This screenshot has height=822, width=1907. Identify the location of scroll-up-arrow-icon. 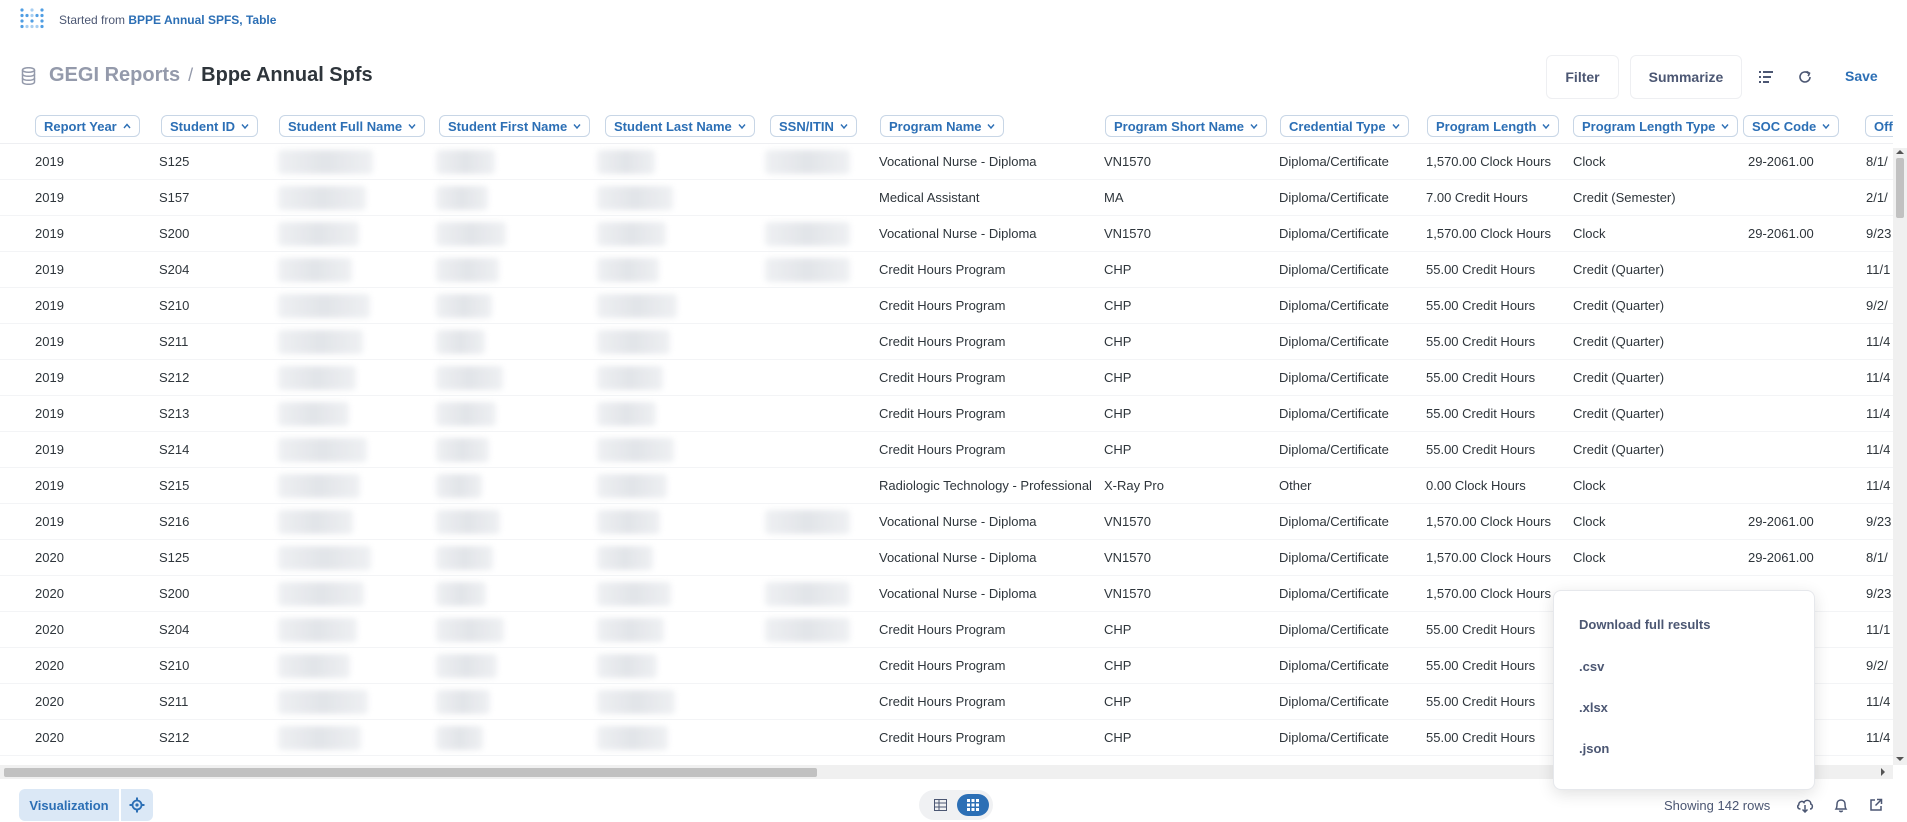
(1900, 152).